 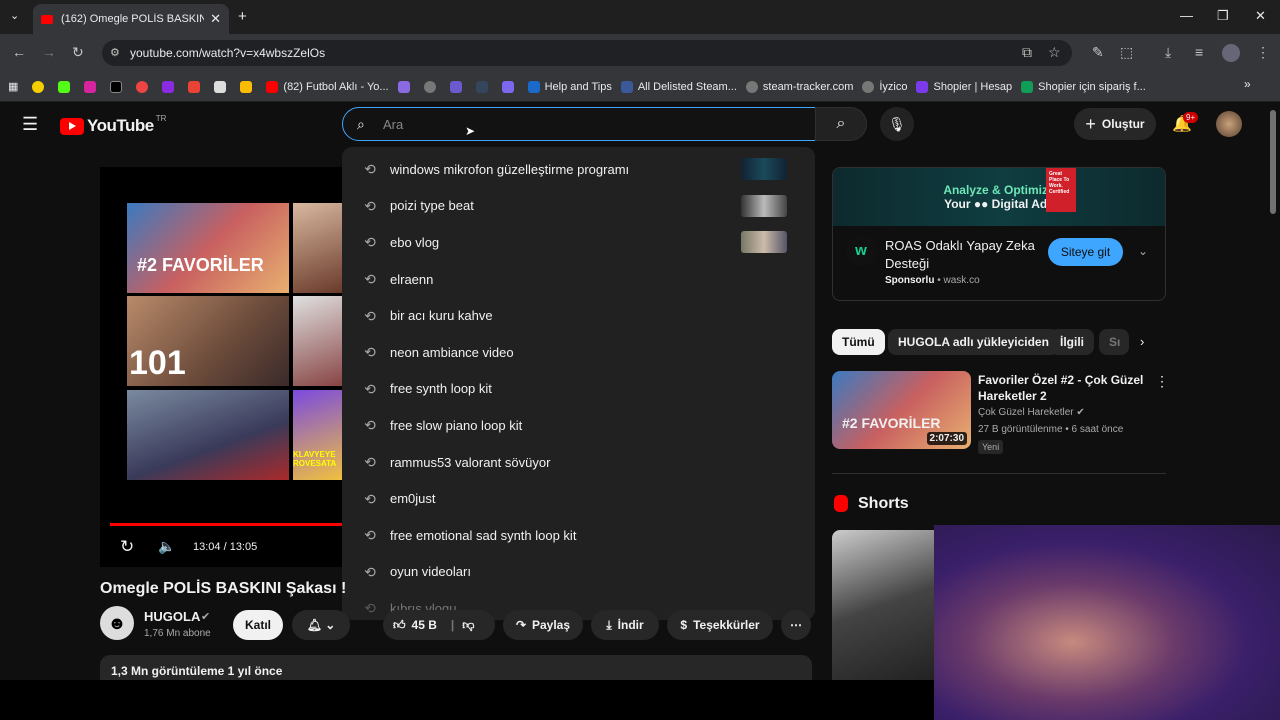 What do you see at coordinates (30, 124) in the screenshot?
I see `hamburger-menu-icon: ☰` at bounding box center [30, 124].